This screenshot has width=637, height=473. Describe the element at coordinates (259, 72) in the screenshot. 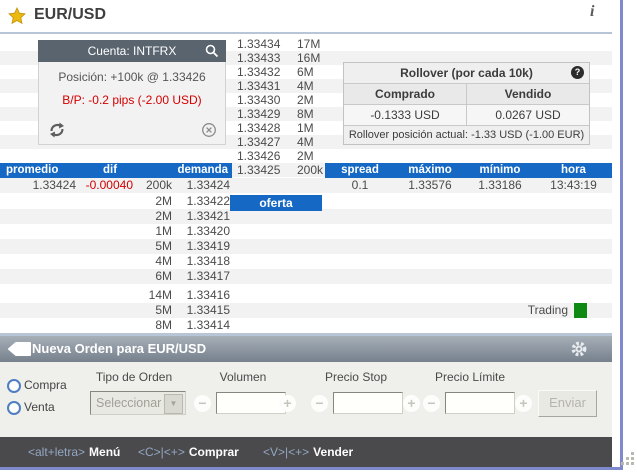

I see `ask-price: 1.33432` at that location.